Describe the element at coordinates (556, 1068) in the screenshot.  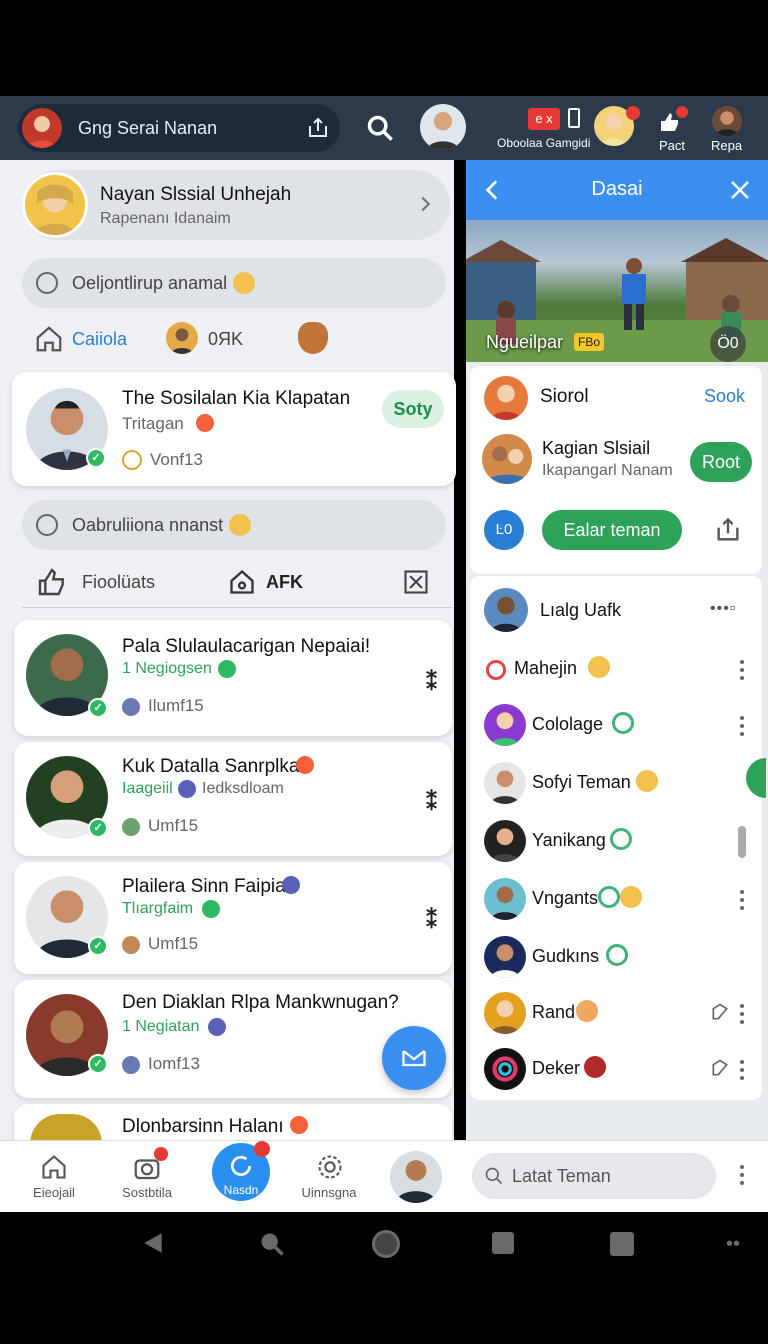
I see `friend-name: Deker` at that location.